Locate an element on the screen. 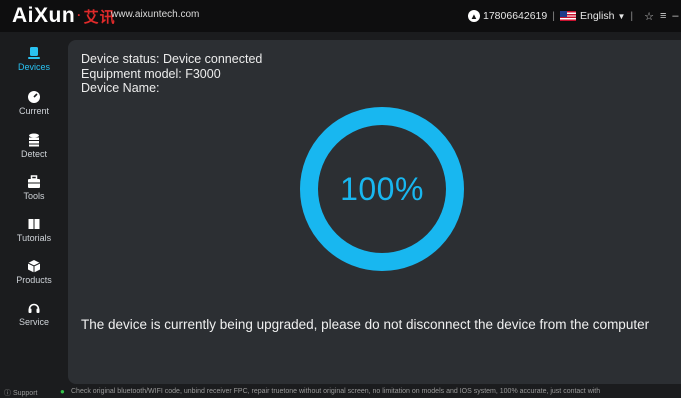  sidebar-item-service: Service is located at coordinates (34, 321).